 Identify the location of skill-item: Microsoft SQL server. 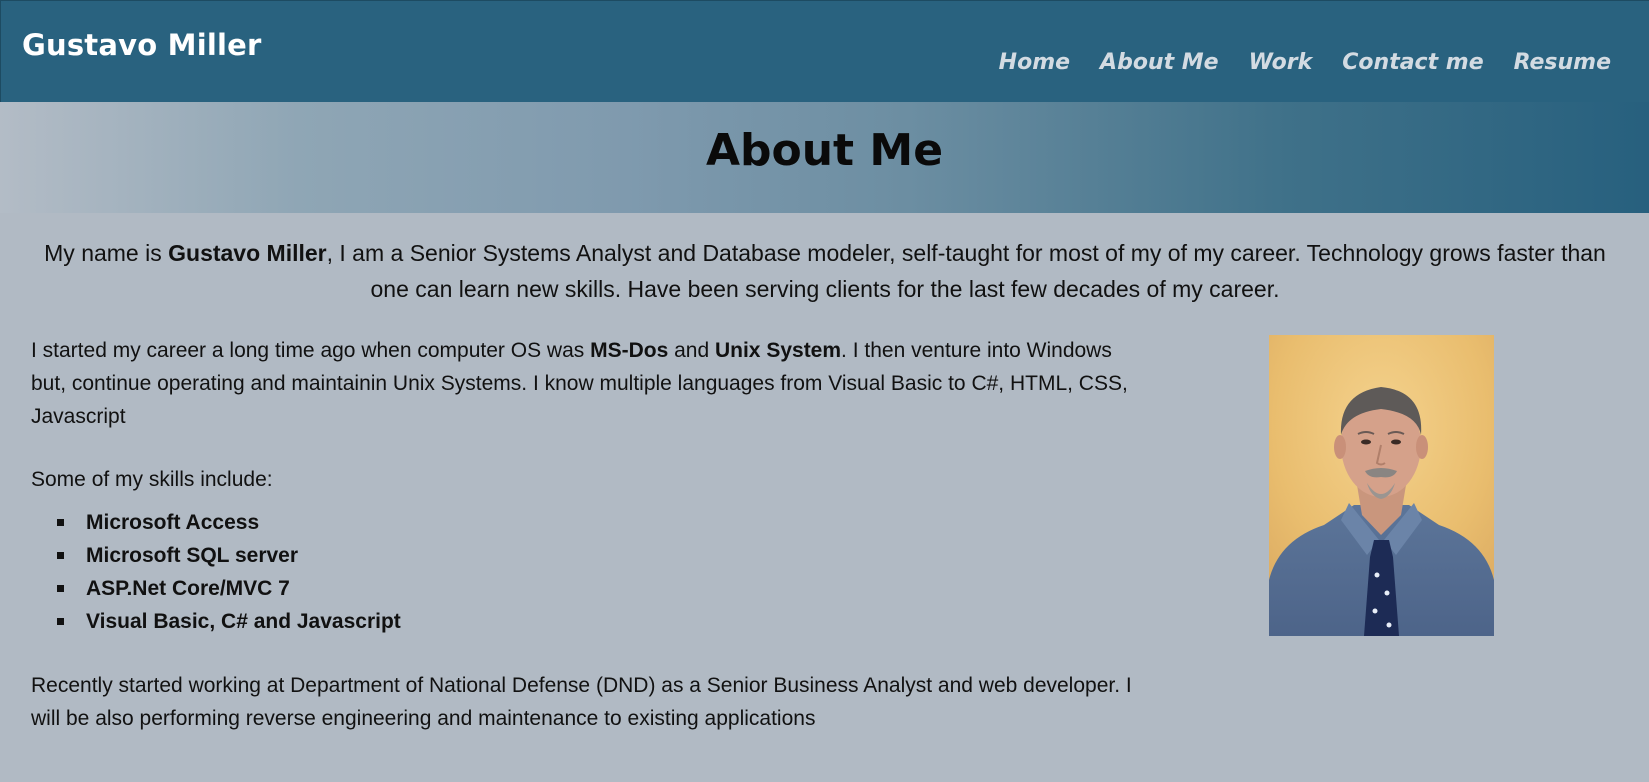
(599, 555).